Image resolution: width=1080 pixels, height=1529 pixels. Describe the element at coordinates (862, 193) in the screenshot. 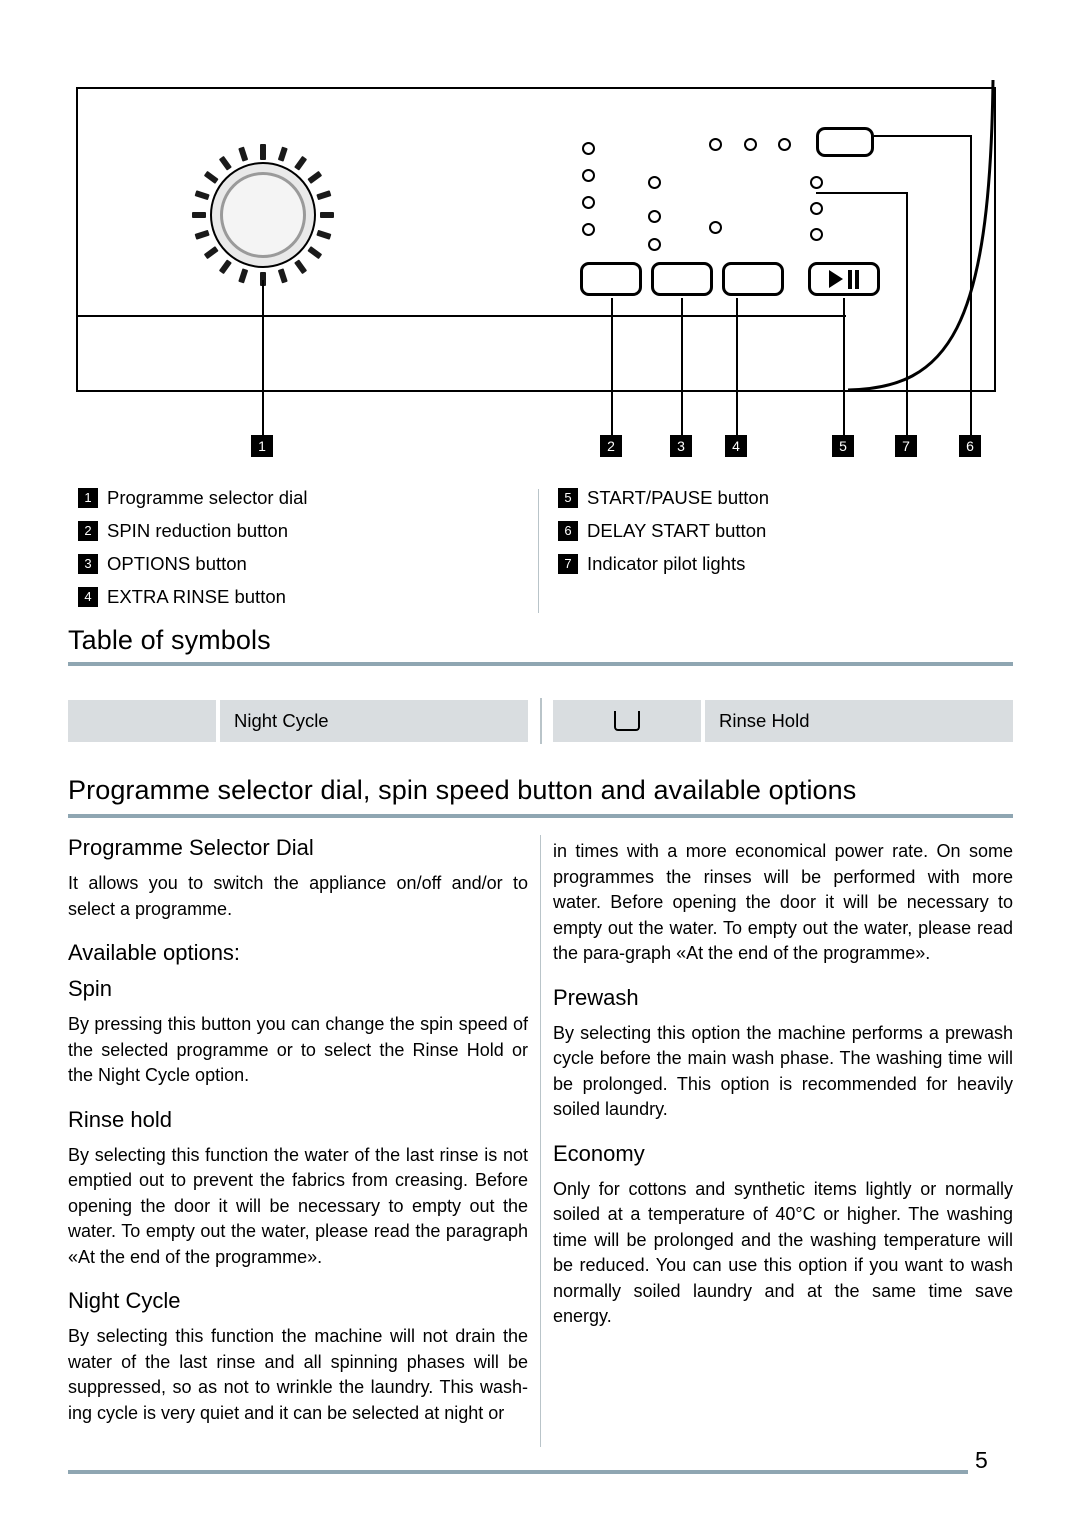

I see `leader-line-7-h` at that location.